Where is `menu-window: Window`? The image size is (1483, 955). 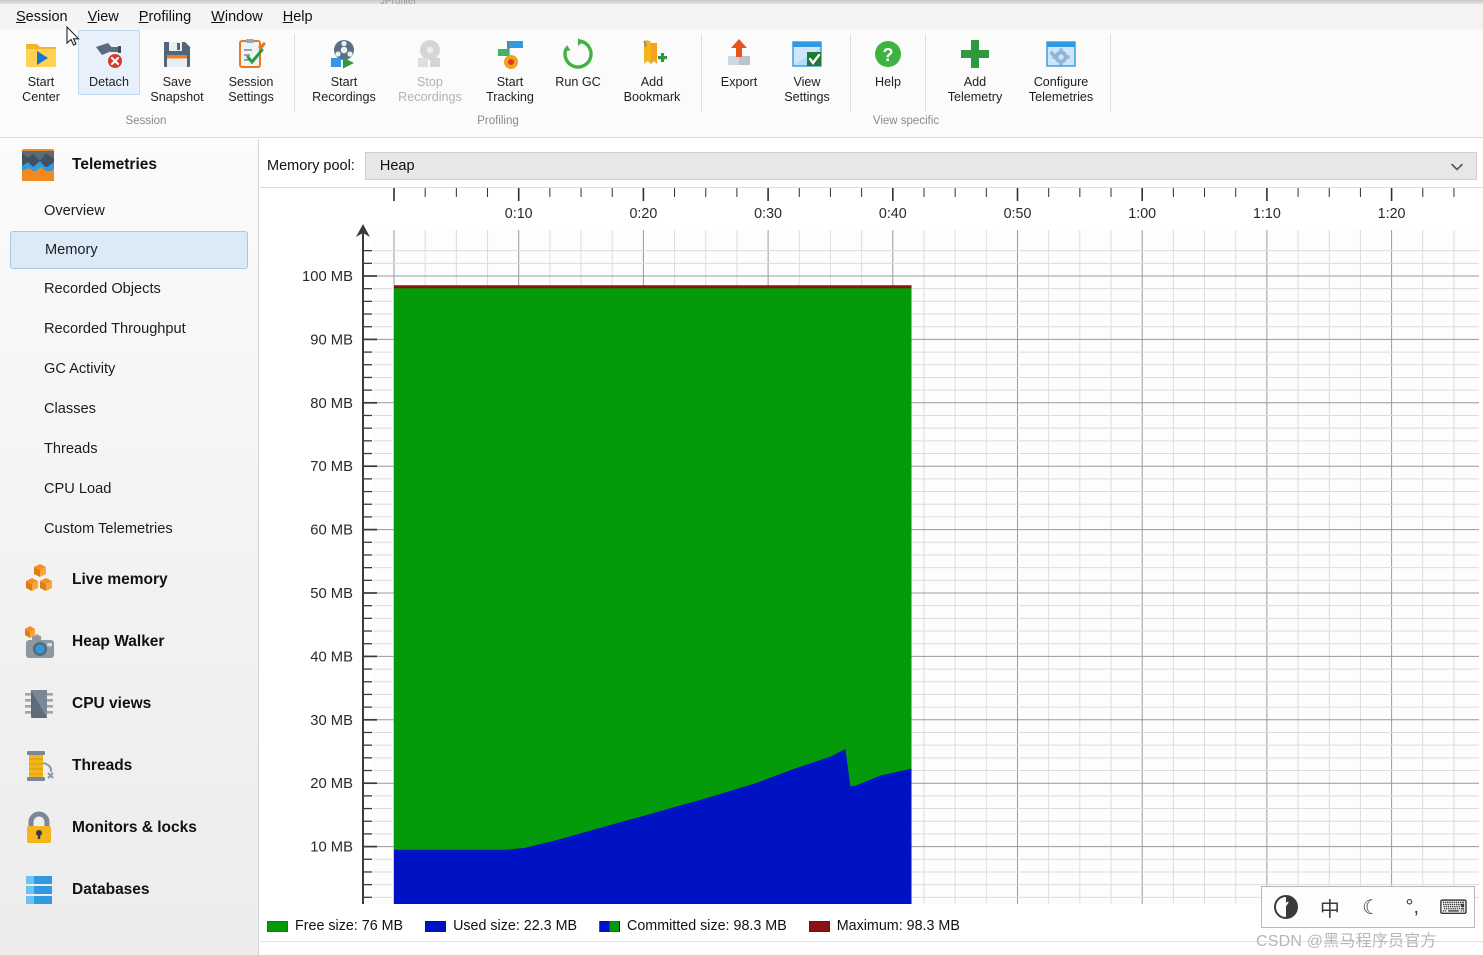
menu-window: Window is located at coordinates (237, 17).